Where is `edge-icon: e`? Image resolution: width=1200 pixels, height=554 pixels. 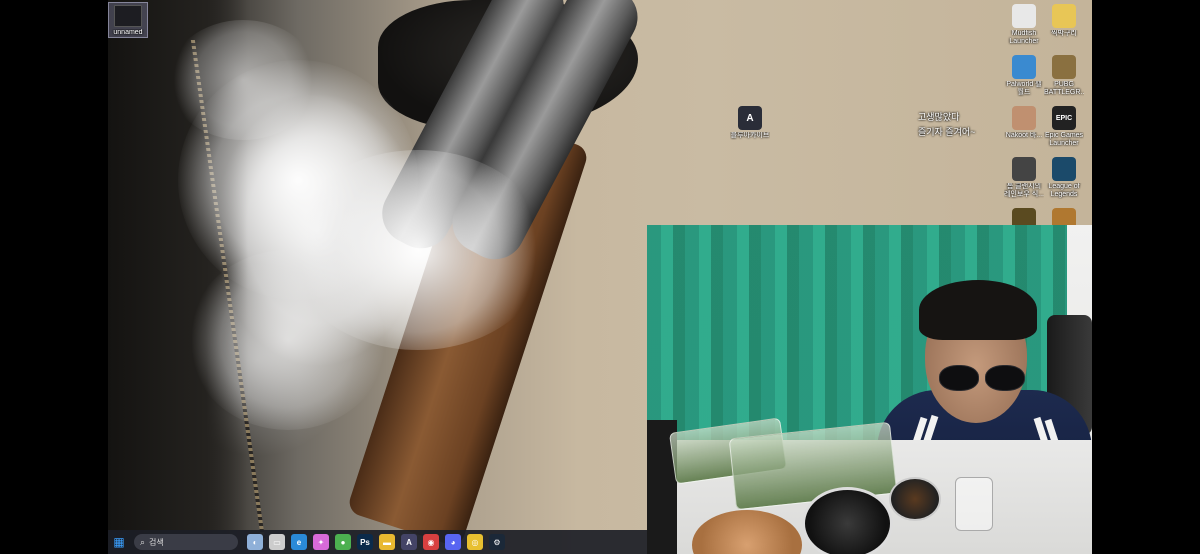
edge-icon: e is located at coordinates (299, 542).